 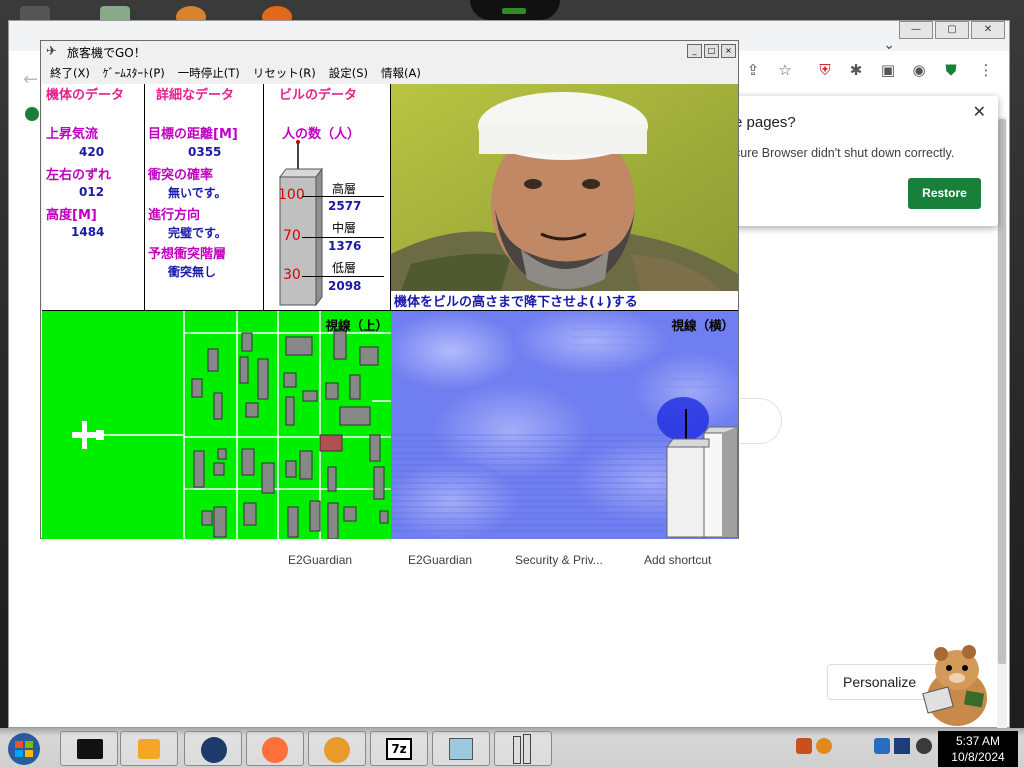 I want to click on taskbar-app-7zip: 7z, so click(x=399, y=748).